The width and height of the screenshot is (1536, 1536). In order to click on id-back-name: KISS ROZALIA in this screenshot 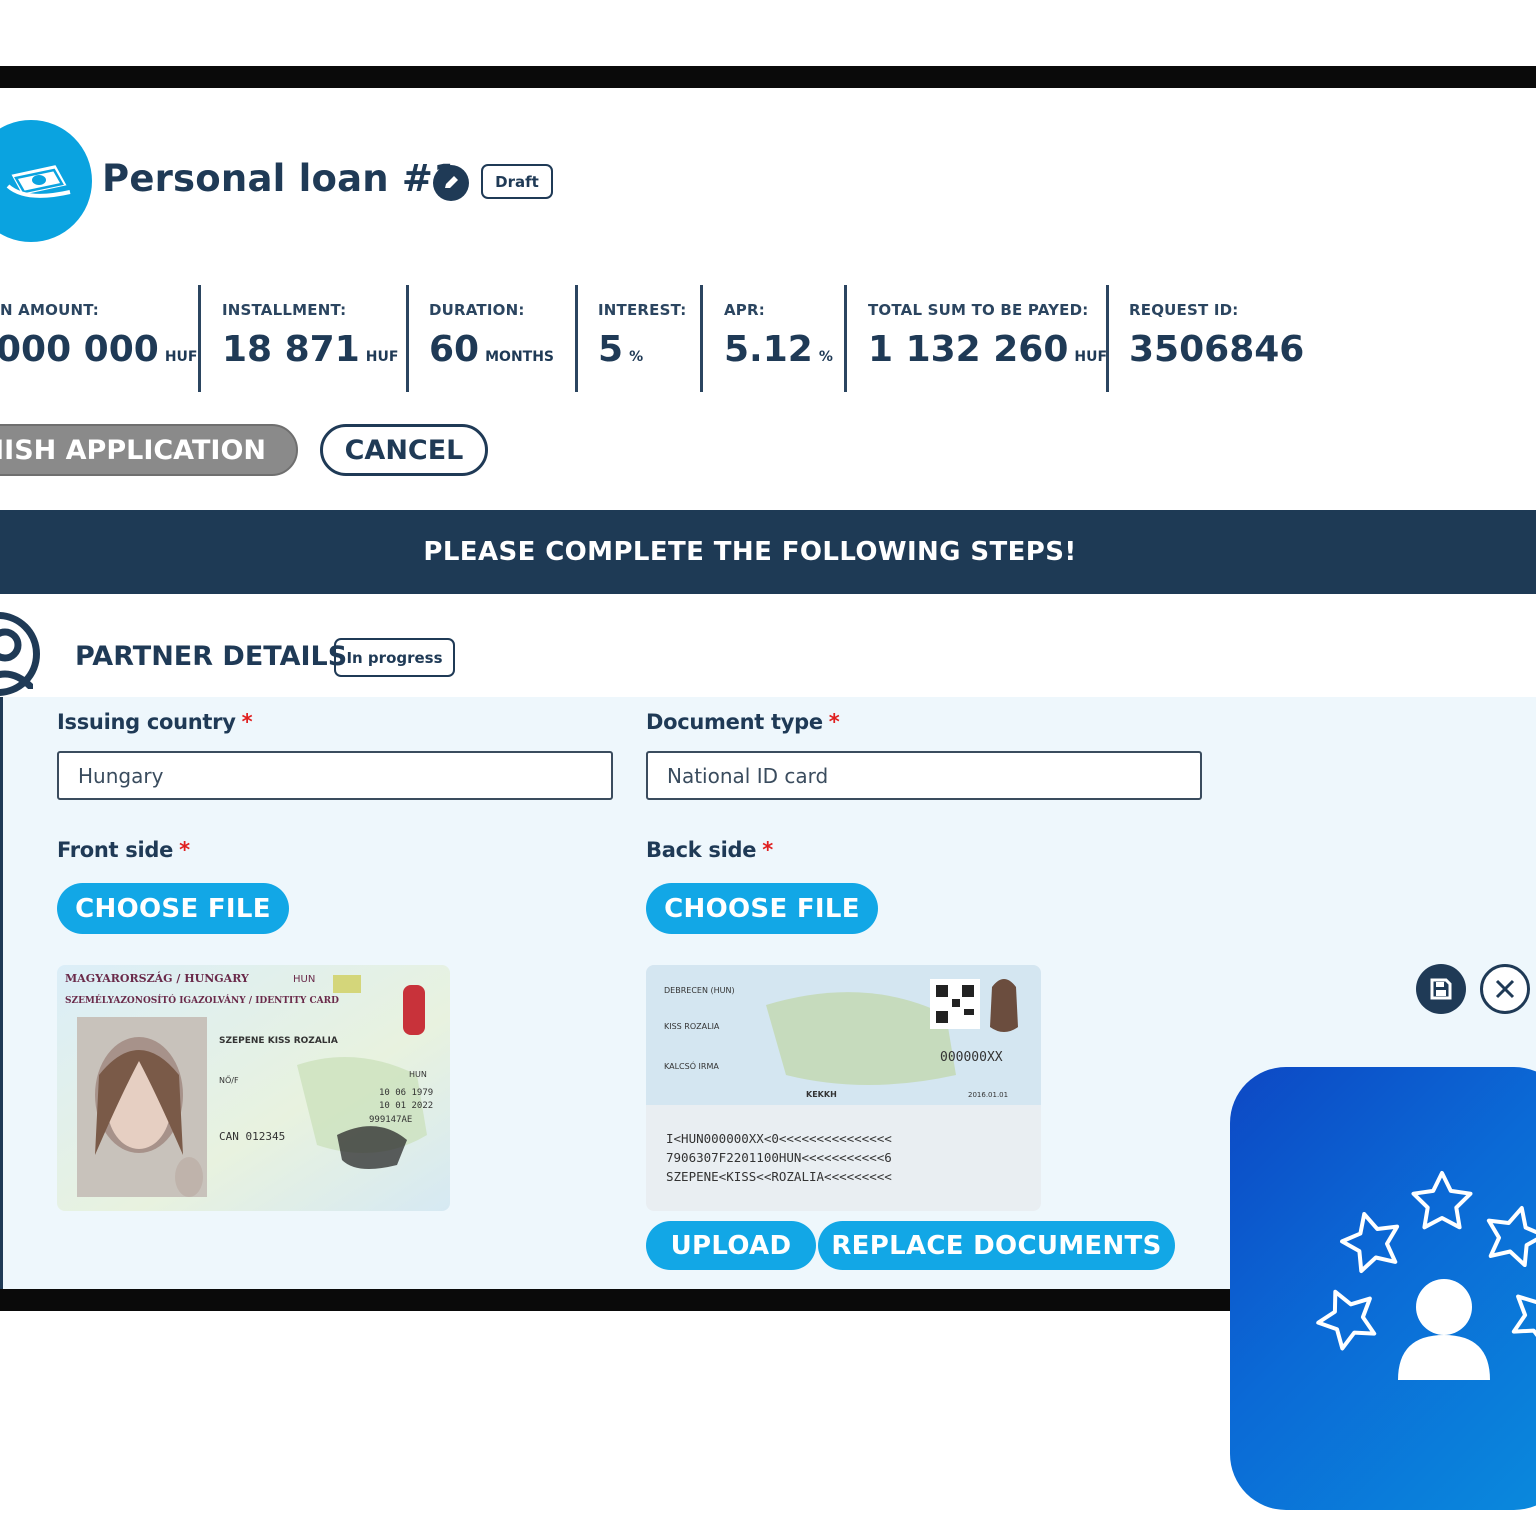, I will do `click(692, 1026)`.